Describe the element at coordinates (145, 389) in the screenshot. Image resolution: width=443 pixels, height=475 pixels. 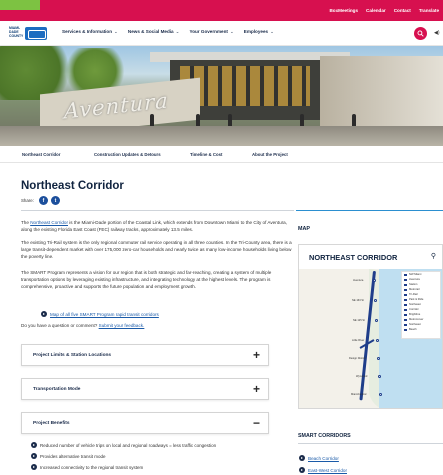
I see `accordion-transportation-mode: Transportation Mode +` at that location.